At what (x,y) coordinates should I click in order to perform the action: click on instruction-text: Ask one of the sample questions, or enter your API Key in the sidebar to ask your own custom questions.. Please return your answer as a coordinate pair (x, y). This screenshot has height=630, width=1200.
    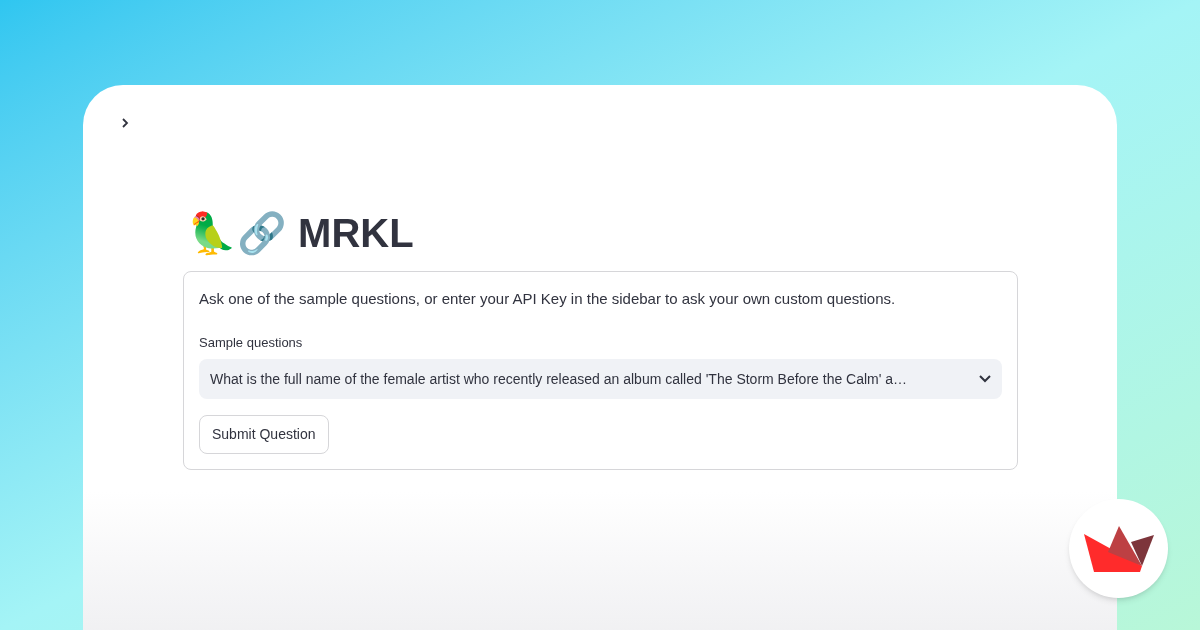
    Looking at the image, I should click on (548, 299).